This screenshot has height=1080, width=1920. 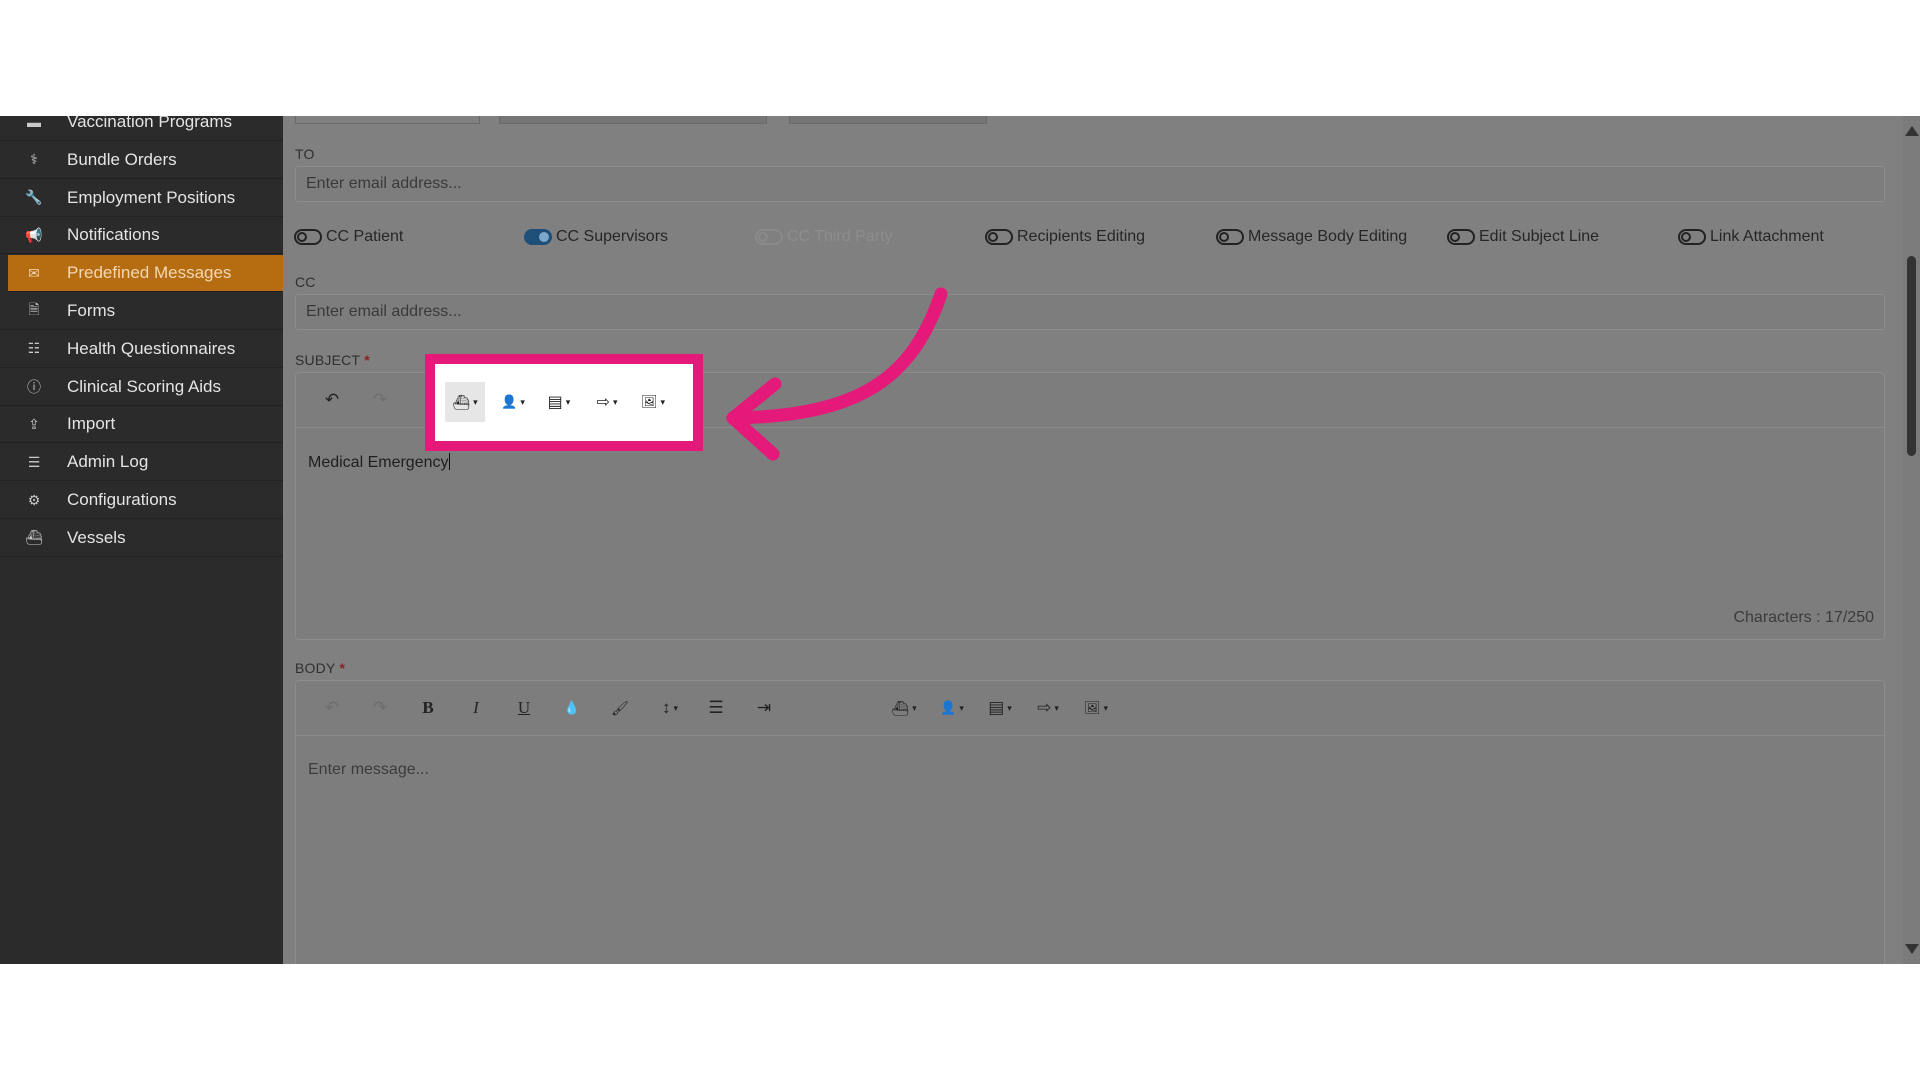 What do you see at coordinates (670, 708) in the screenshot?
I see `line-height-dropdown: ↕ ▾` at bounding box center [670, 708].